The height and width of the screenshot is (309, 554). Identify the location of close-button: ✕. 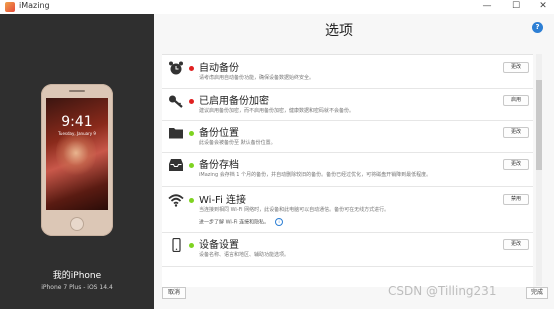
(543, 7).